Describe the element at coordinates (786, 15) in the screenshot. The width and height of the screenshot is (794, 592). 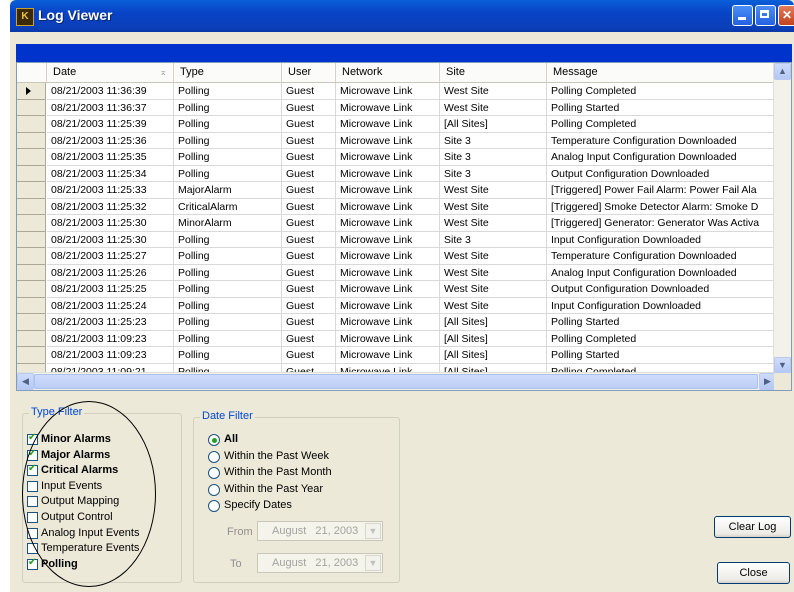
I see `close-window-button` at that location.